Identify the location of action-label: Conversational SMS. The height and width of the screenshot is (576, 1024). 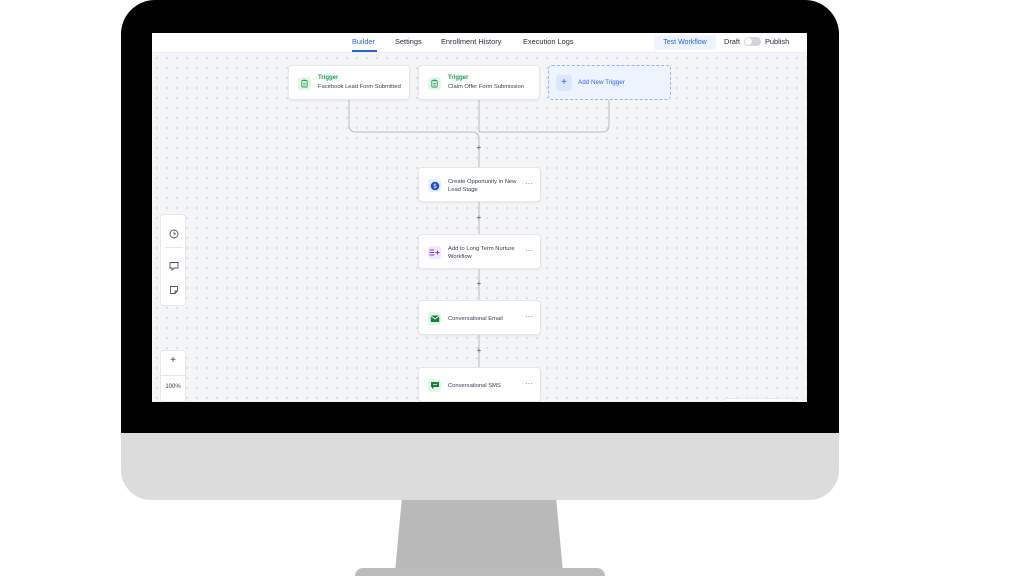
(474, 386).